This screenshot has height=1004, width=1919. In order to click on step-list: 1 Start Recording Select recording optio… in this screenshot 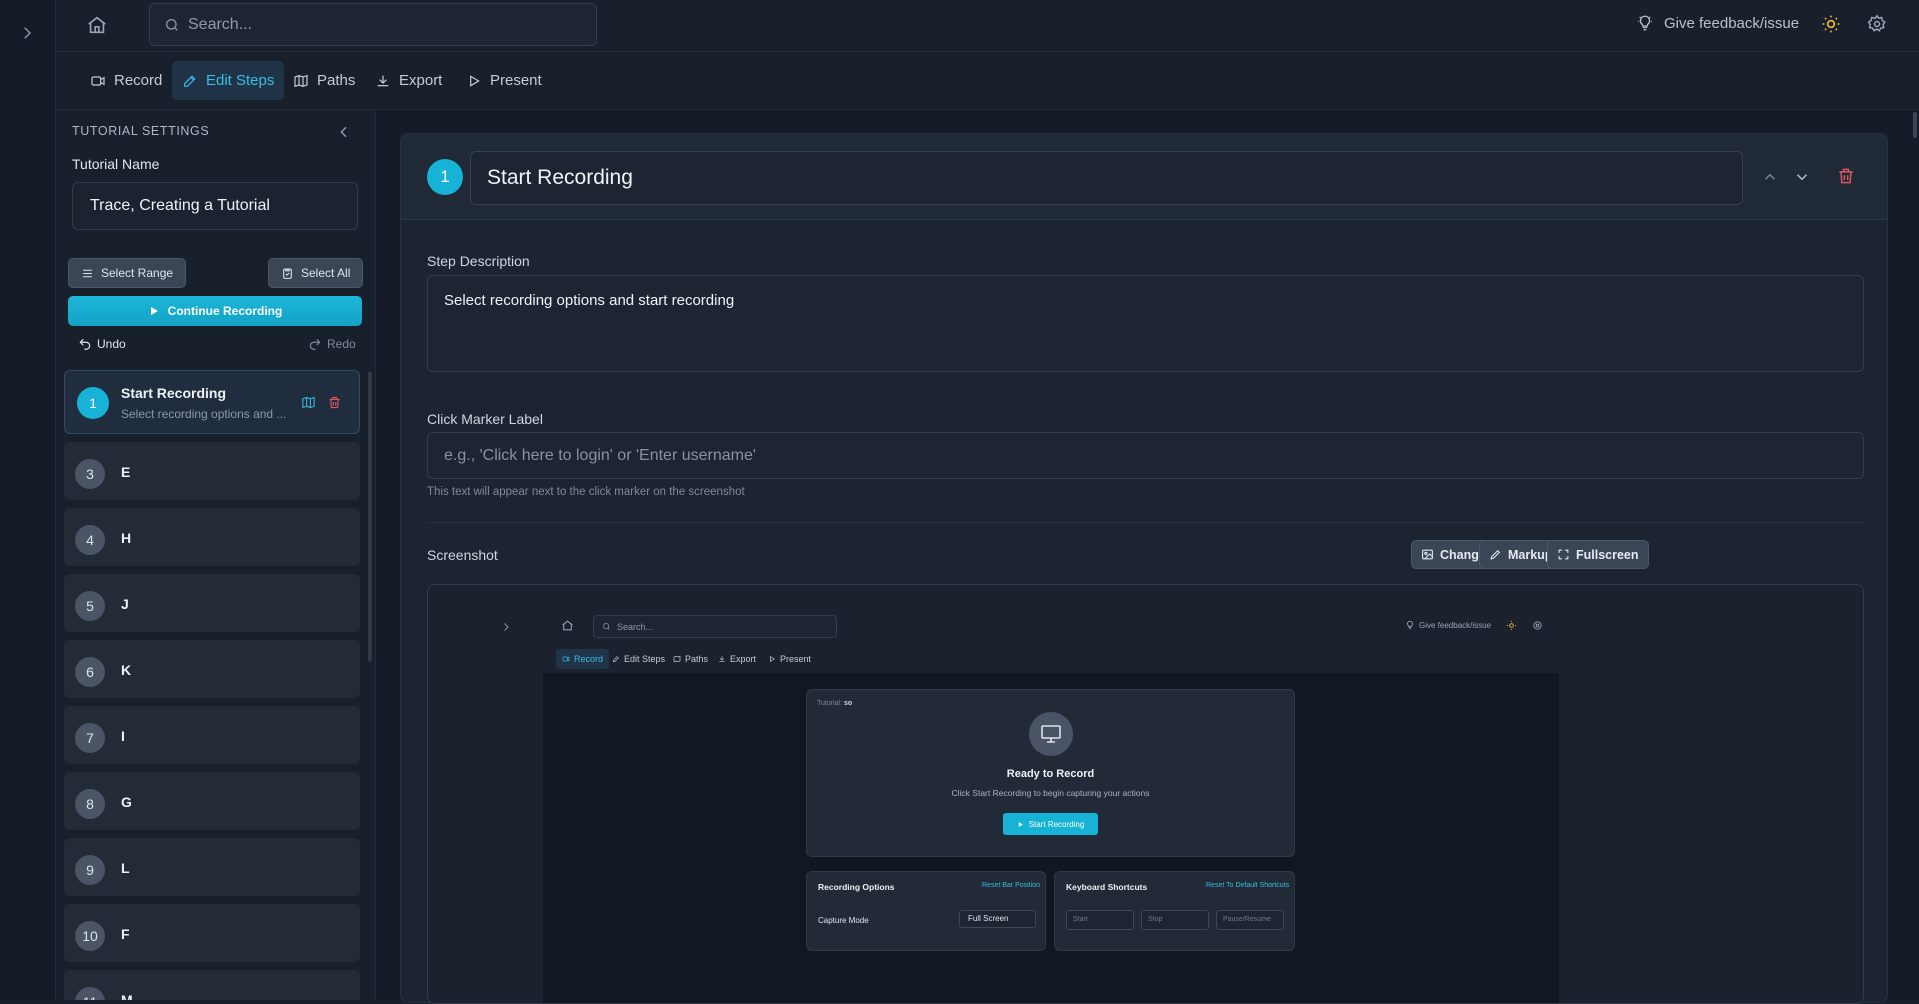, I will do `click(212, 685)`.